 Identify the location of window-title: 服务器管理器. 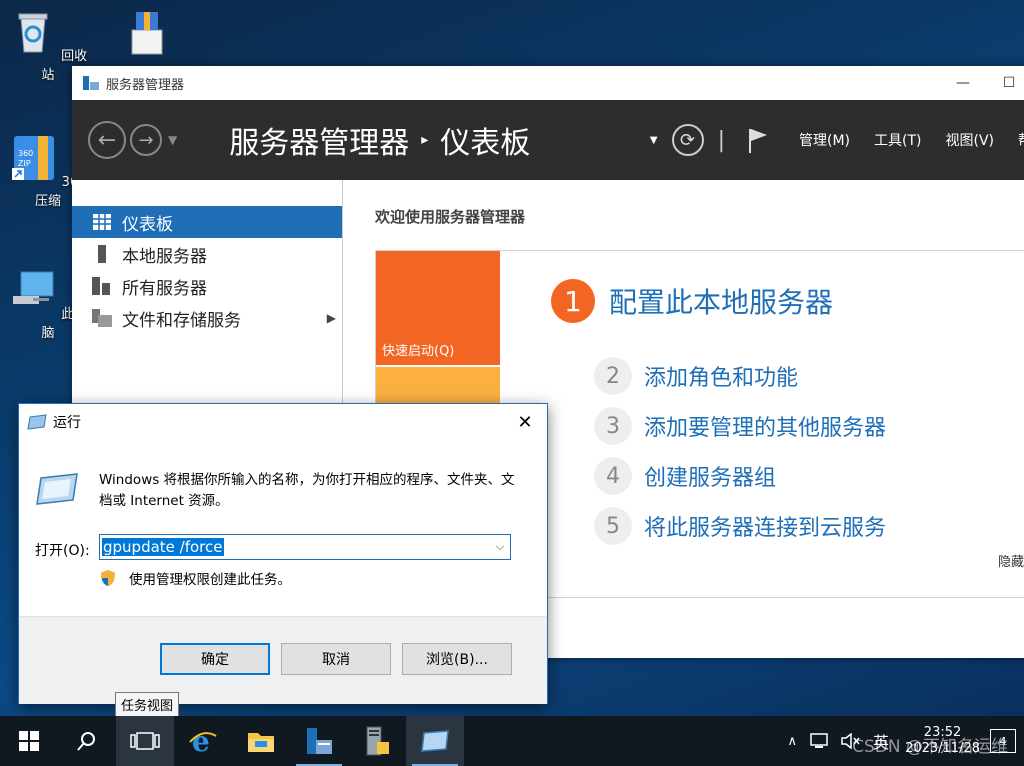
(145, 85).